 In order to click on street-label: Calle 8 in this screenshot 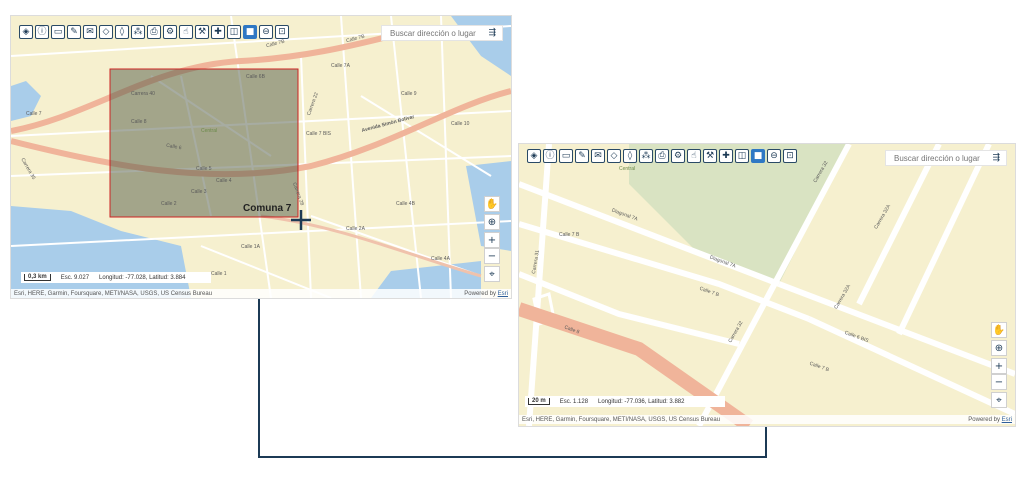, I will do `click(139, 122)`.